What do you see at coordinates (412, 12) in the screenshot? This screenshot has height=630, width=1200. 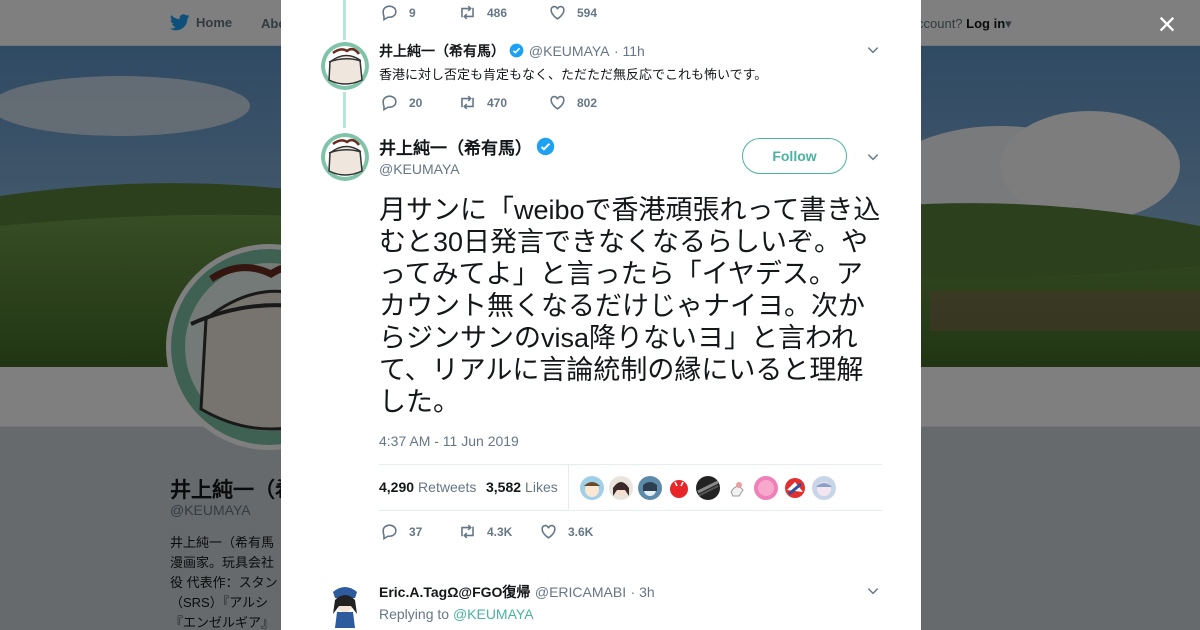 I see `reply-count: 9` at bounding box center [412, 12].